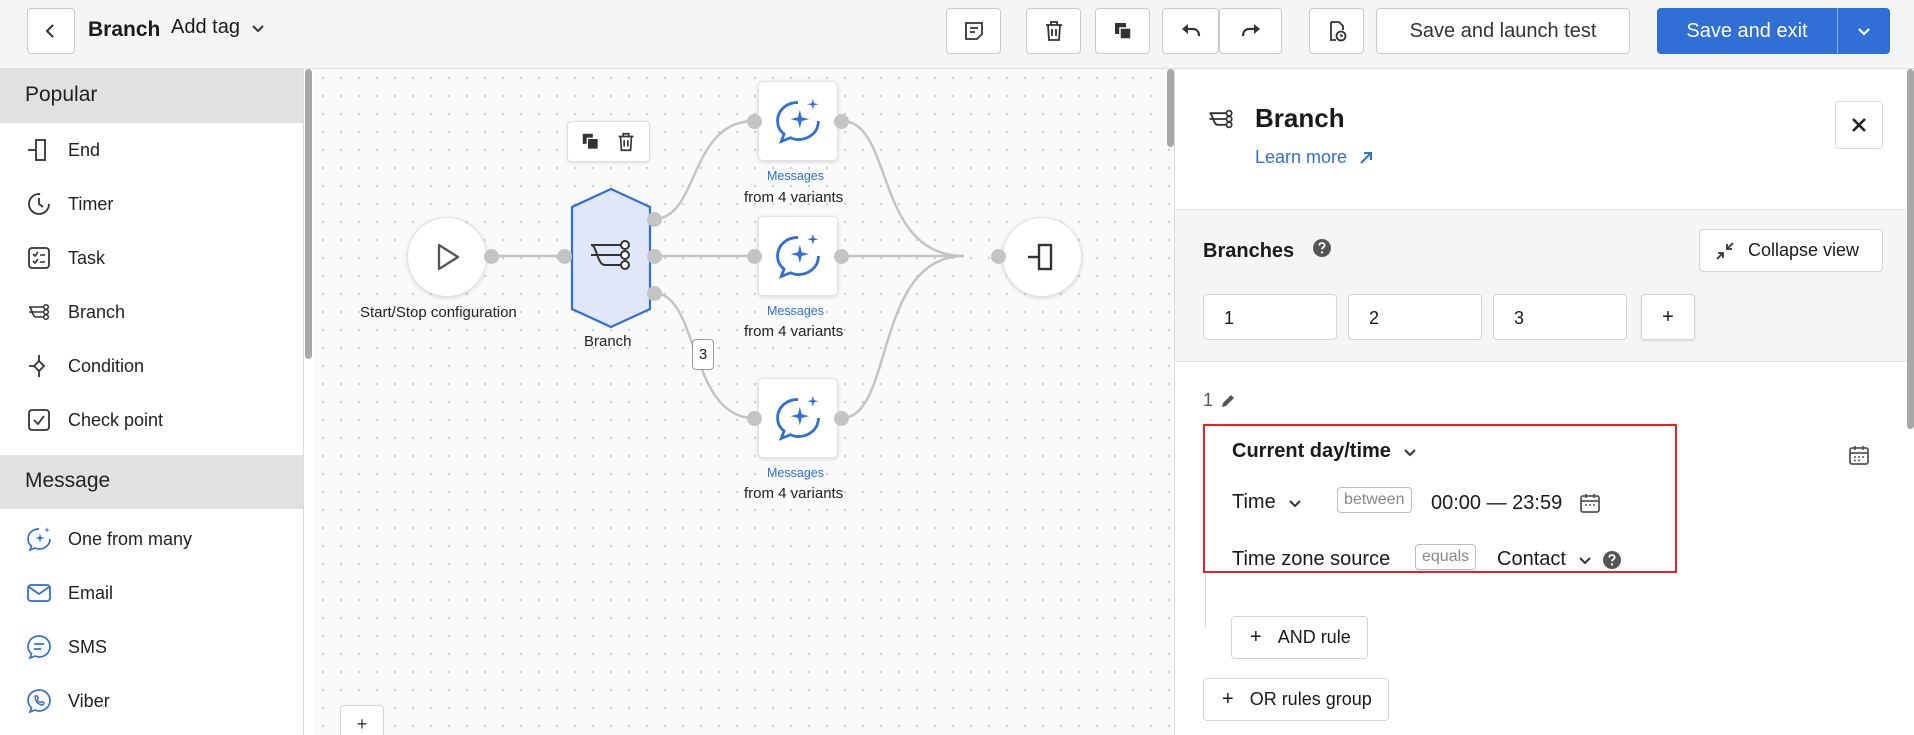 This screenshot has height=735, width=1914. Describe the element at coordinates (151, 593) in the screenshot. I see `palette-item-email: Email` at that location.